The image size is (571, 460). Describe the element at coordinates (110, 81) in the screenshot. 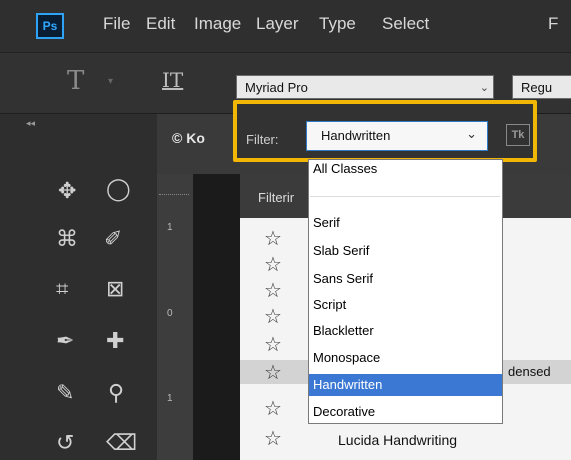

I see `tool-preset-chevron-icon: ▾` at that location.